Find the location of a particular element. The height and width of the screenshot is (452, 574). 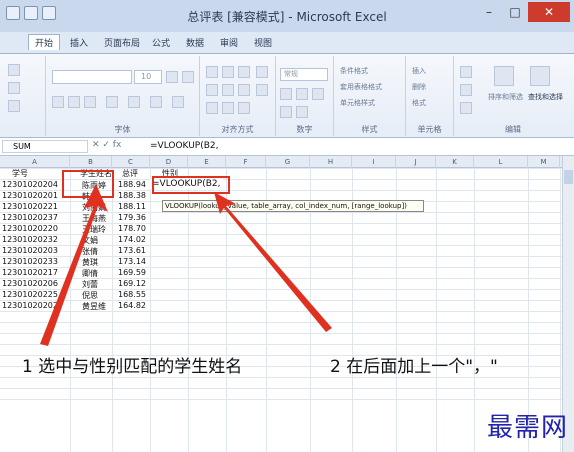

annotation-step2: 2 在后面加上一个"，" is located at coordinates (414, 367).